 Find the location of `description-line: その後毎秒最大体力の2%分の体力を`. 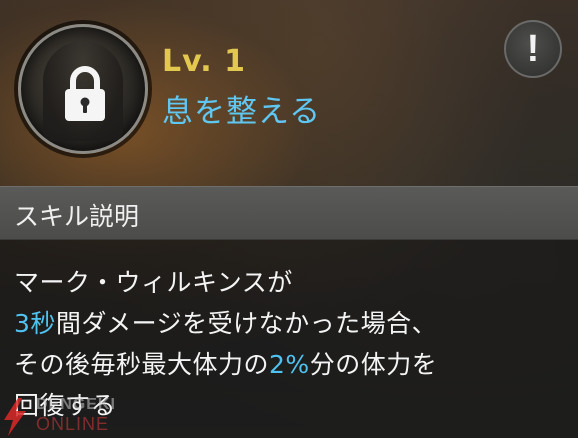

description-line: その後毎秒最大体力の2%分の体力を is located at coordinates (289, 364).